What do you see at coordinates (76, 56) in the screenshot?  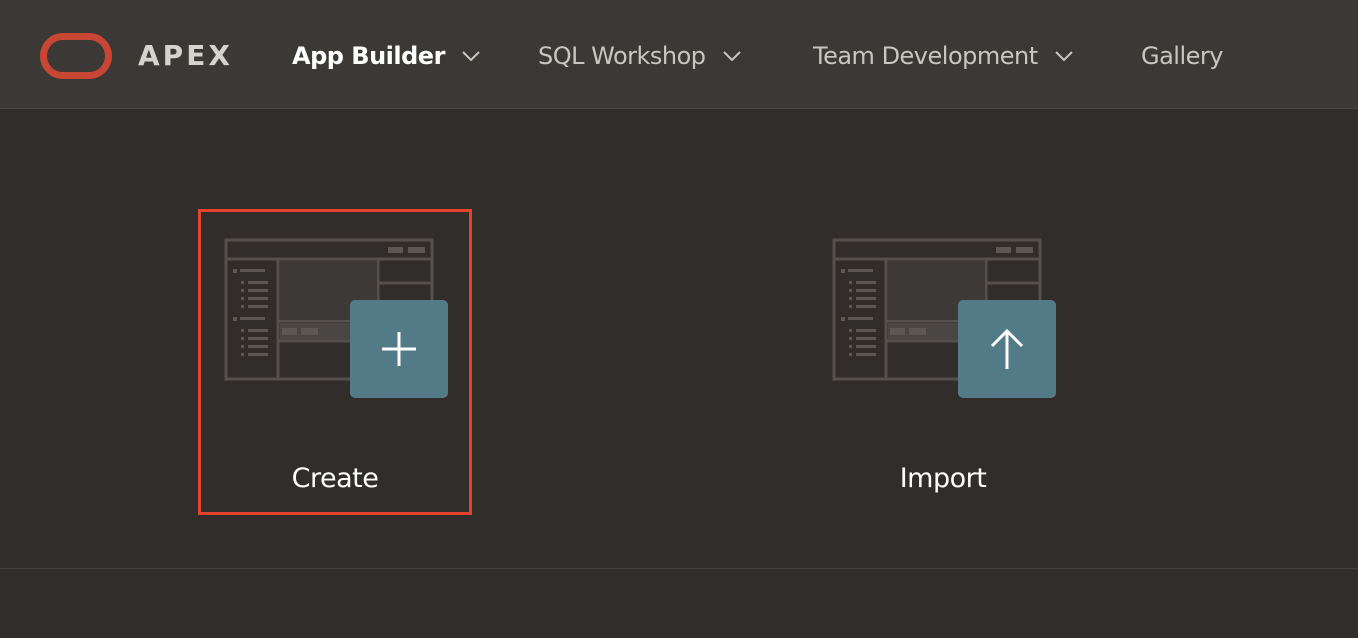 I see `oracle-logo-icon` at bounding box center [76, 56].